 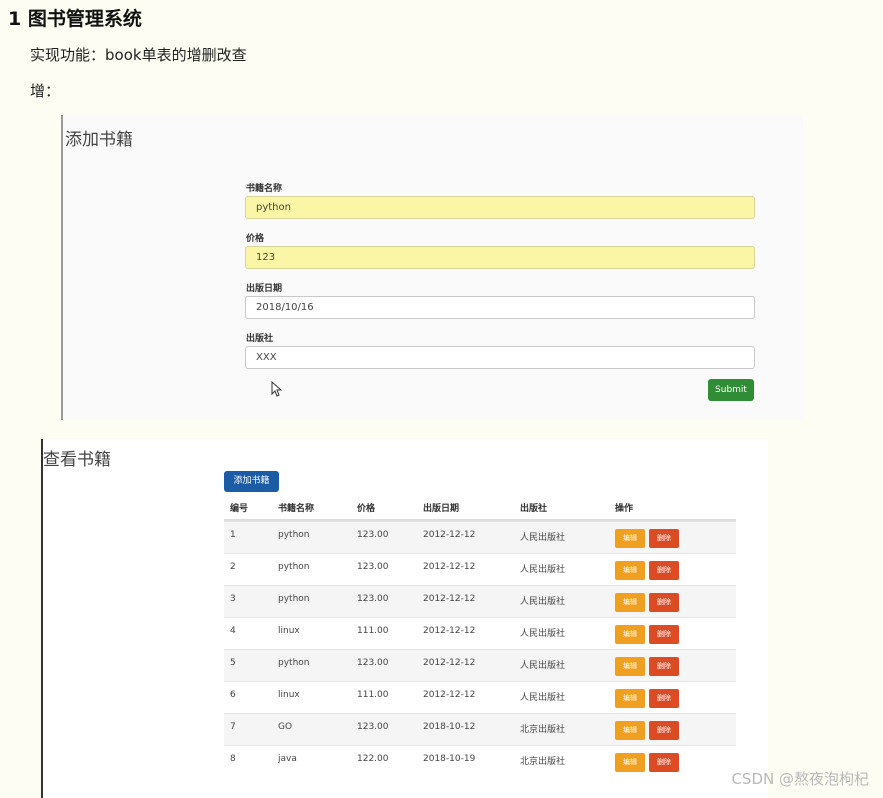 I want to click on cell-name: java, so click(x=287, y=759).